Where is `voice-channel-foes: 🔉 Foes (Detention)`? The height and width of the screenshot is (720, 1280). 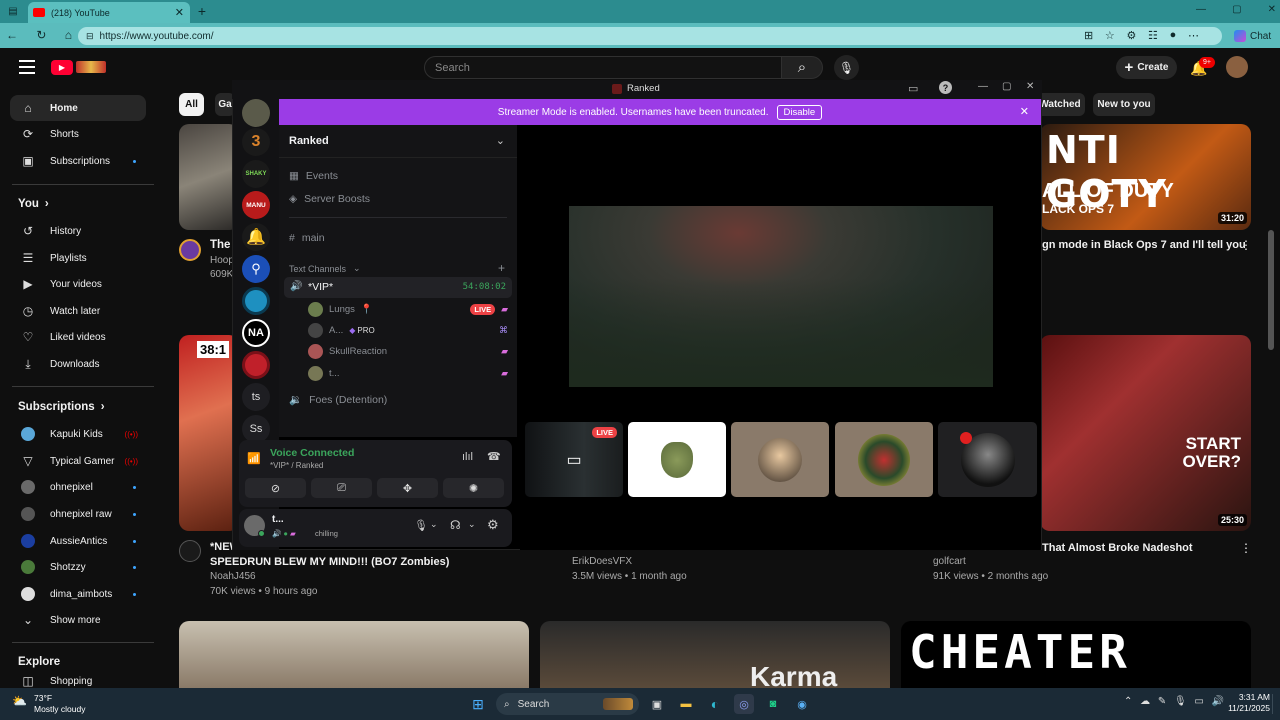
voice-channel-foes: 🔉 Foes (Detention) is located at coordinates (338, 400).